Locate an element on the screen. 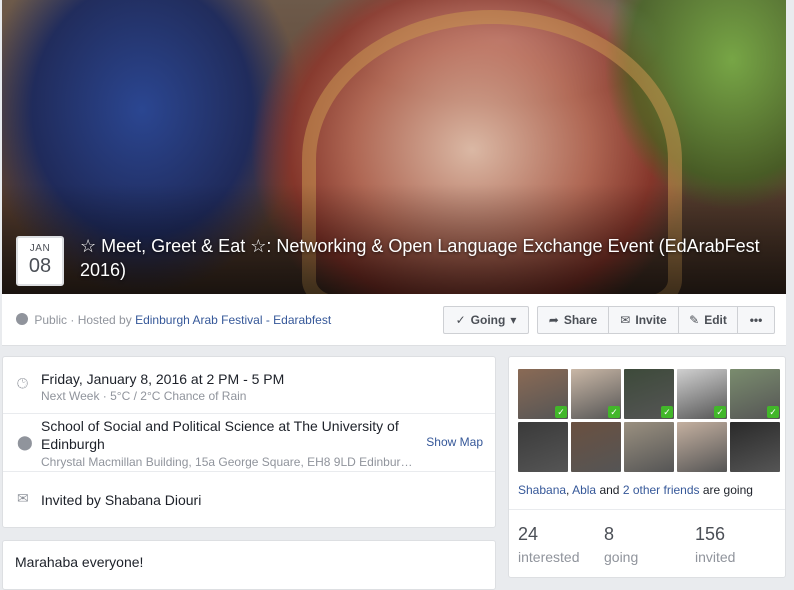  show-map-link: Show Map is located at coordinates (454, 442).